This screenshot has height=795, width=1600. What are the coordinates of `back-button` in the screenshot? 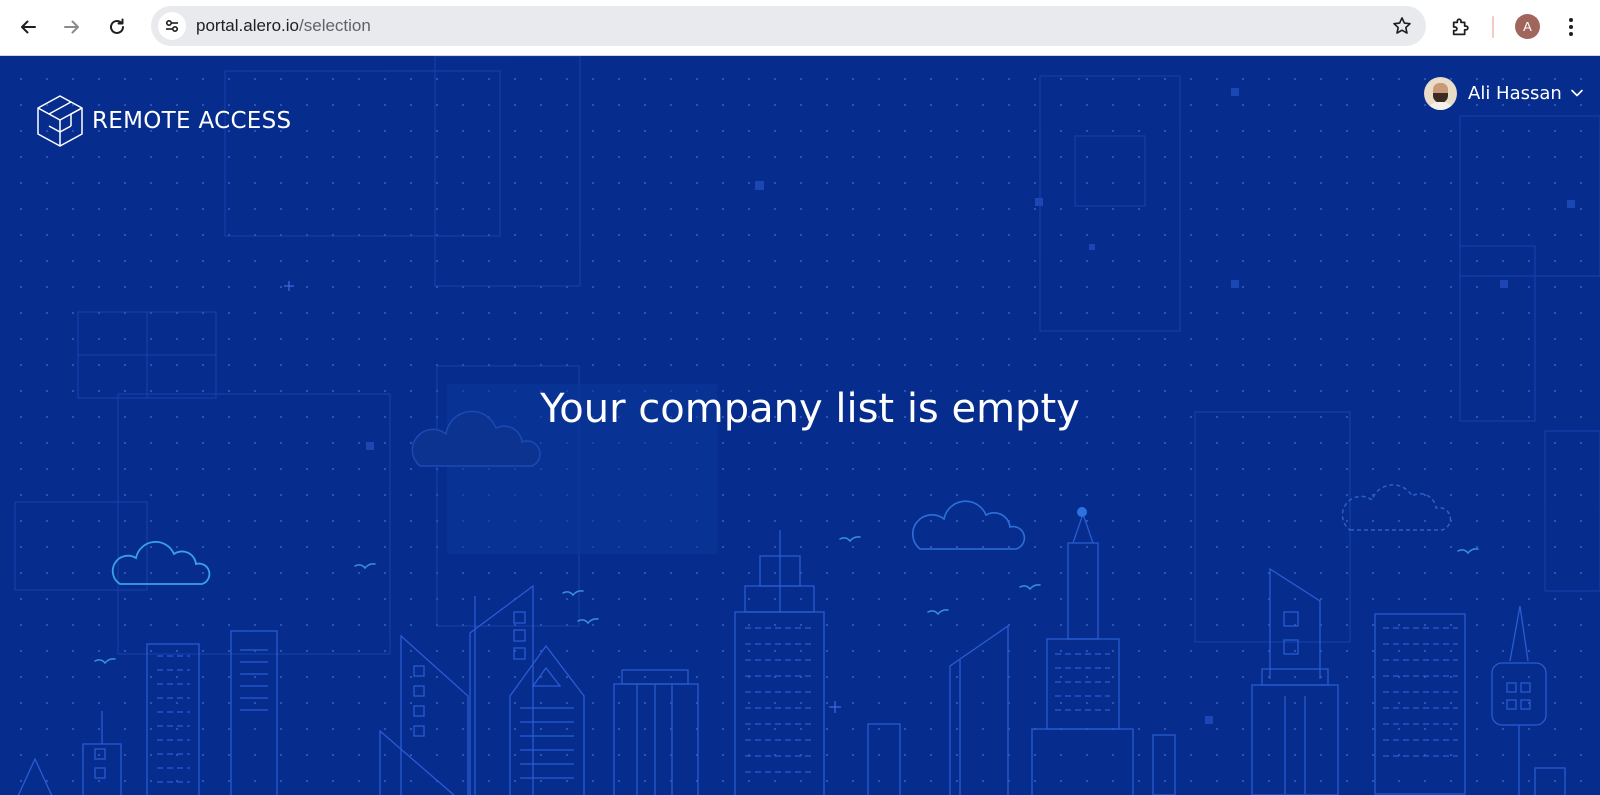 It's located at (28, 27).